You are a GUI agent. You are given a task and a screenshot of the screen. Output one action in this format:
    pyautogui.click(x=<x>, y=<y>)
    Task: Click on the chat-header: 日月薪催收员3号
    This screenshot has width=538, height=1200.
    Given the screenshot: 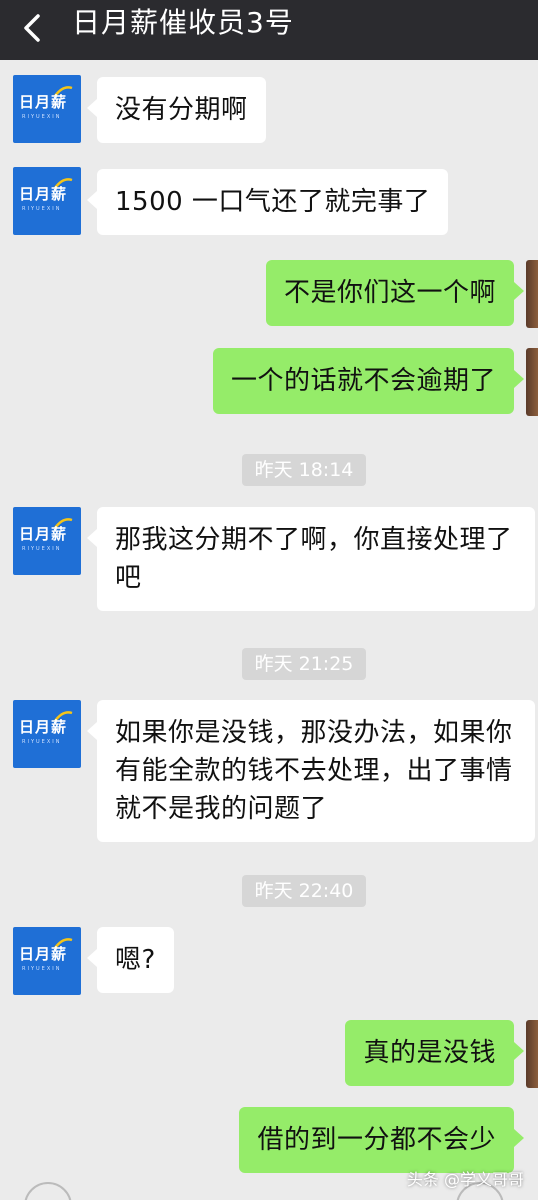 What is the action you would take?
    pyautogui.click(x=269, y=30)
    